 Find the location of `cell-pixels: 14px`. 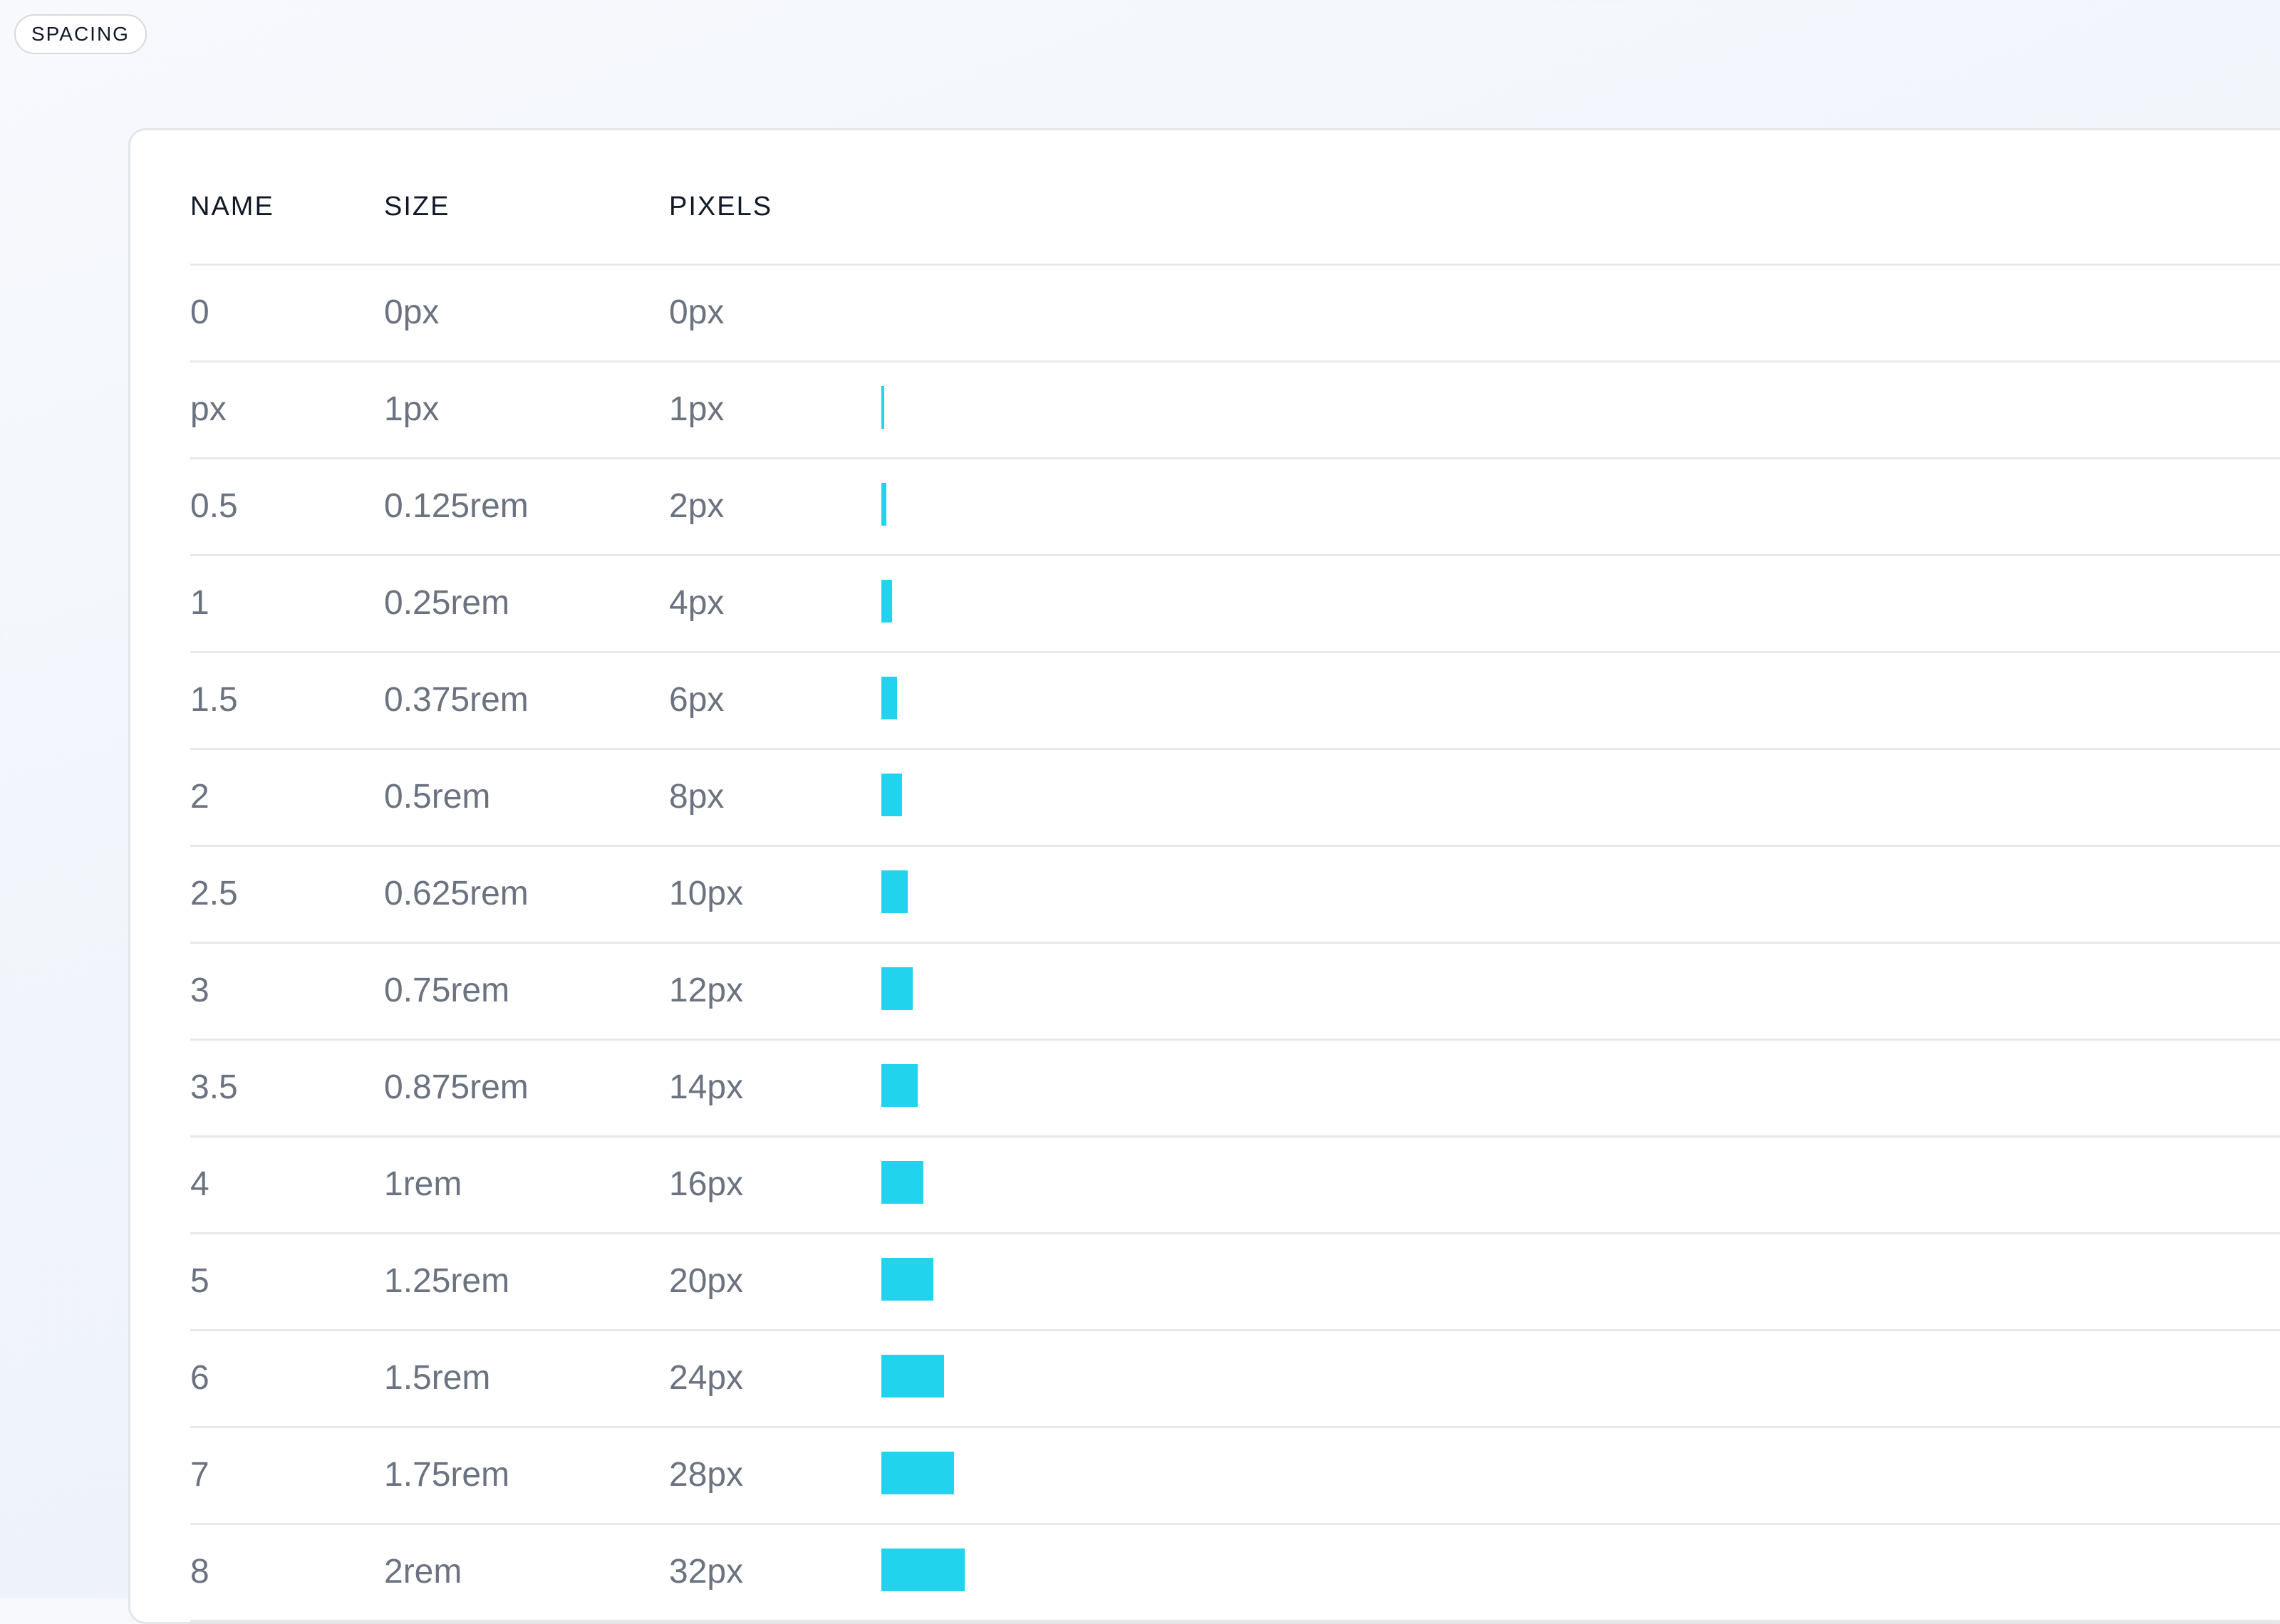

cell-pixels: 14px is located at coordinates (706, 1087).